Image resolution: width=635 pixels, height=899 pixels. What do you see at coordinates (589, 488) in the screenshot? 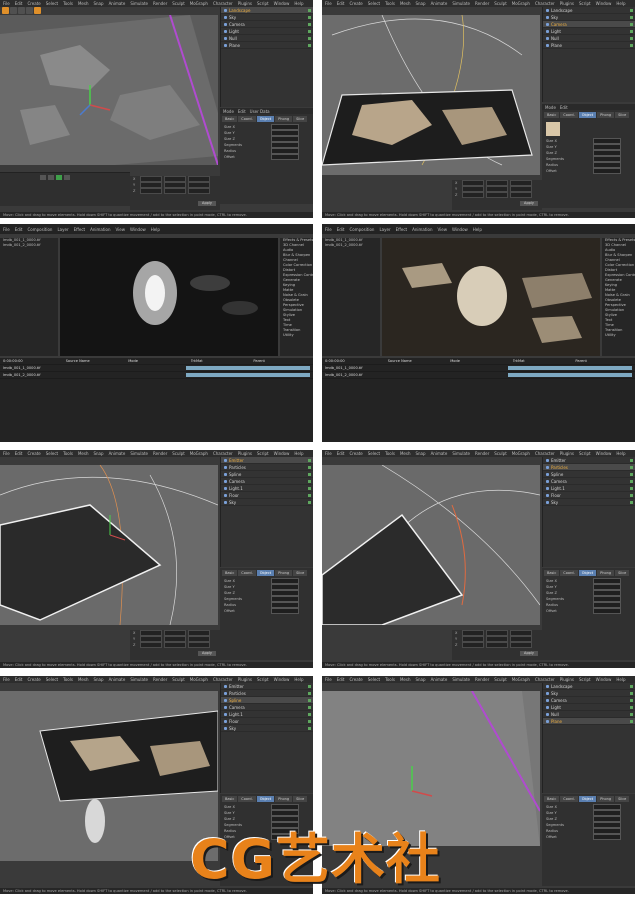
I see `object-row: Light.1` at bounding box center [589, 488].